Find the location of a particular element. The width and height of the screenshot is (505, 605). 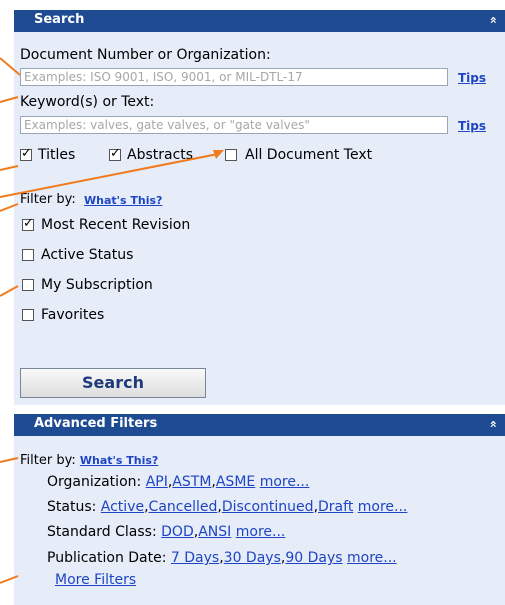

annotation-line-advanced is located at coordinates (9, 460).